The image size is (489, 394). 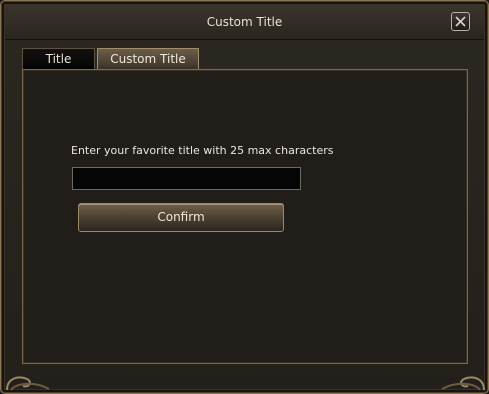 What do you see at coordinates (148, 58) in the screenshot?
I see `tab-custom-title: Custom Title` at bounding box center [148, 58].